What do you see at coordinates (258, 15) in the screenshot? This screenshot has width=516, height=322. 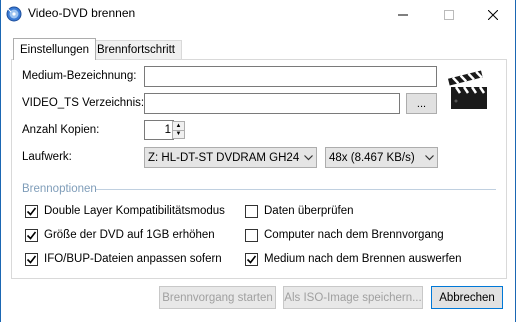 I see `title-bar: Video-DVD brennen` at bounding box center [258, 15].